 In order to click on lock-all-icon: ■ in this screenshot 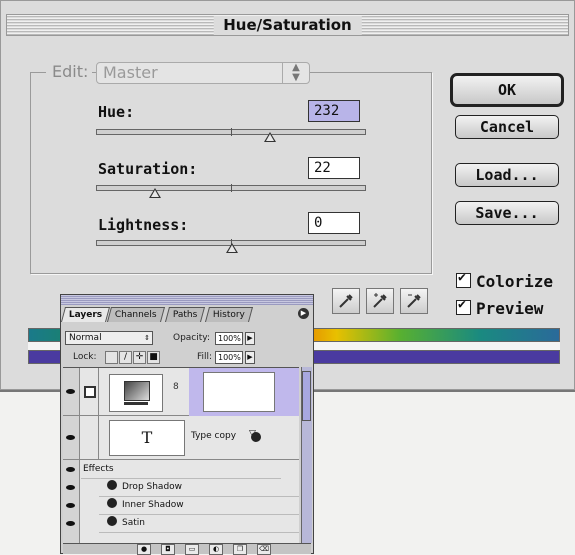, I will do `click(153, 357)`.